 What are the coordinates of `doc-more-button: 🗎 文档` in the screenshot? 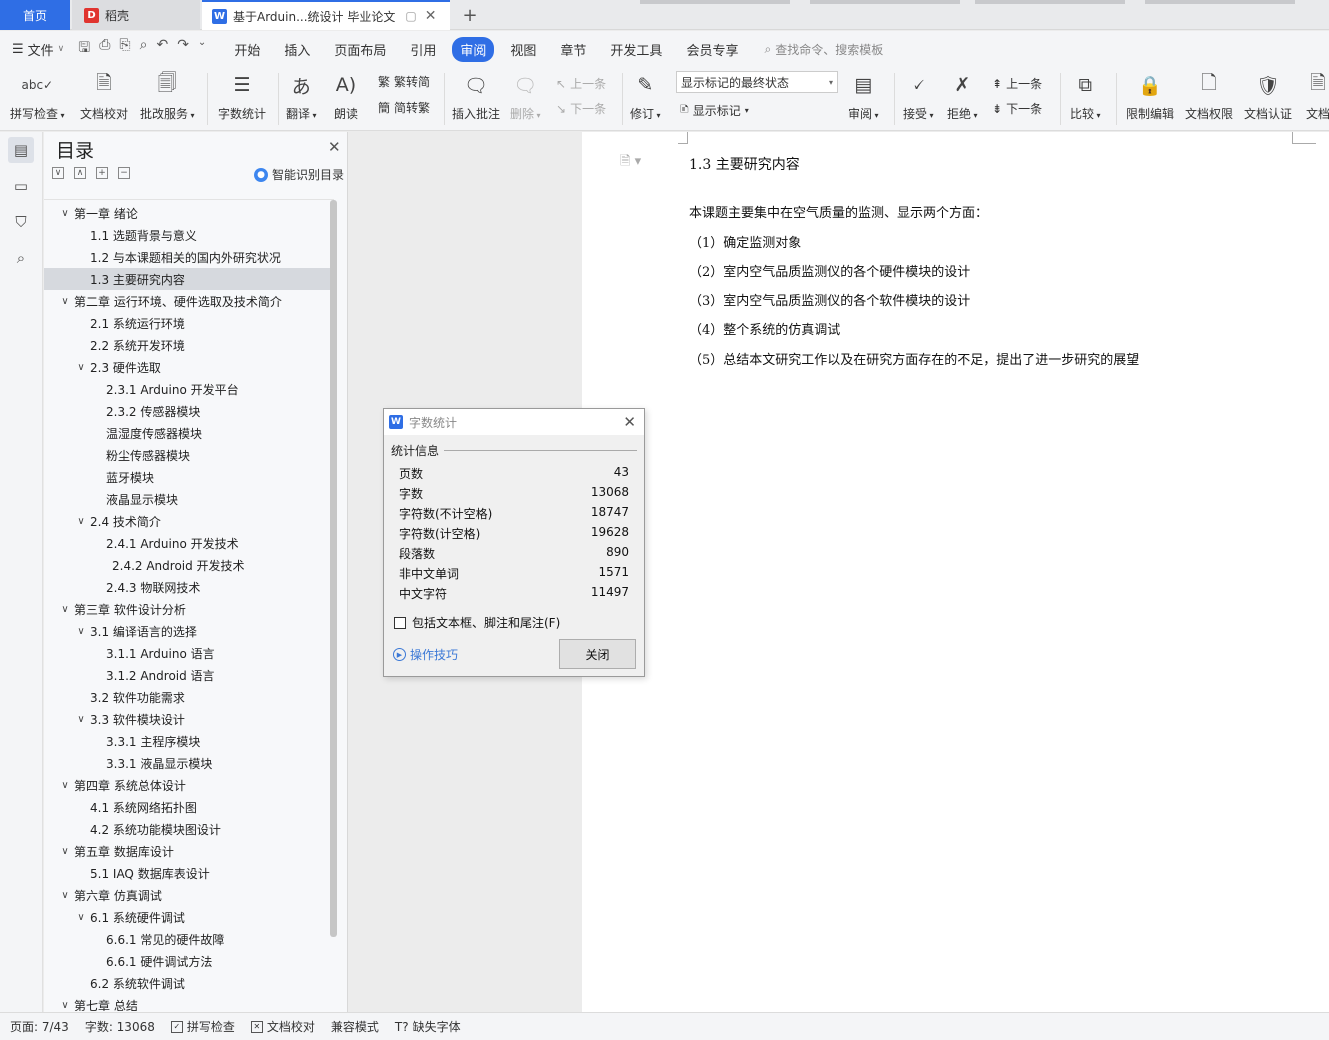 It's located at (1316, 96).